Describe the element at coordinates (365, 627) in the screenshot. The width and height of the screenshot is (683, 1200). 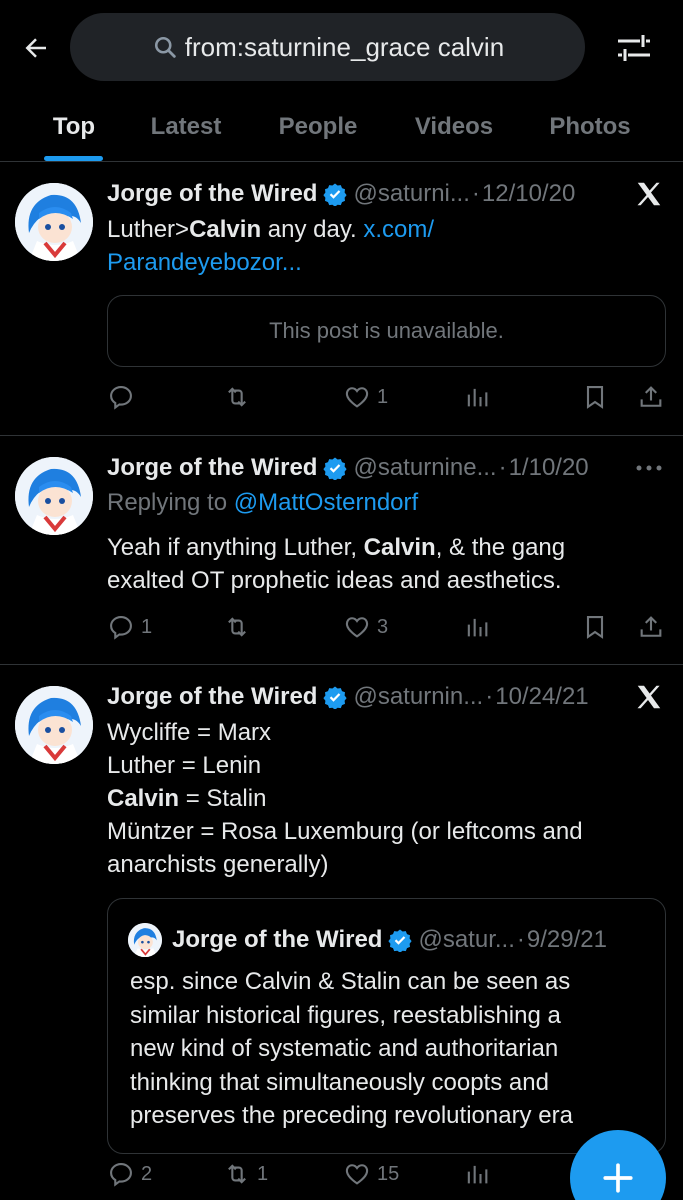
I see `like-button: 3` at that location.